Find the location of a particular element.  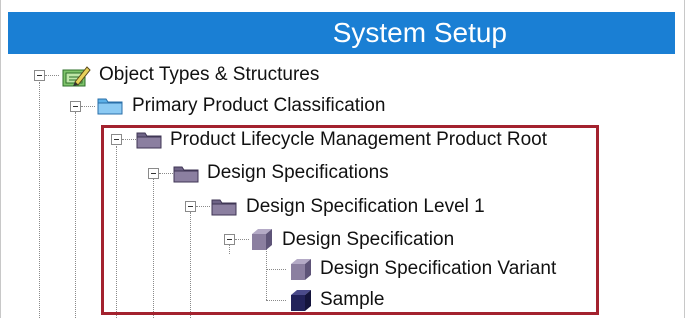

tree-node-label: Object Types & Structures is located at coordinates (209, 75).